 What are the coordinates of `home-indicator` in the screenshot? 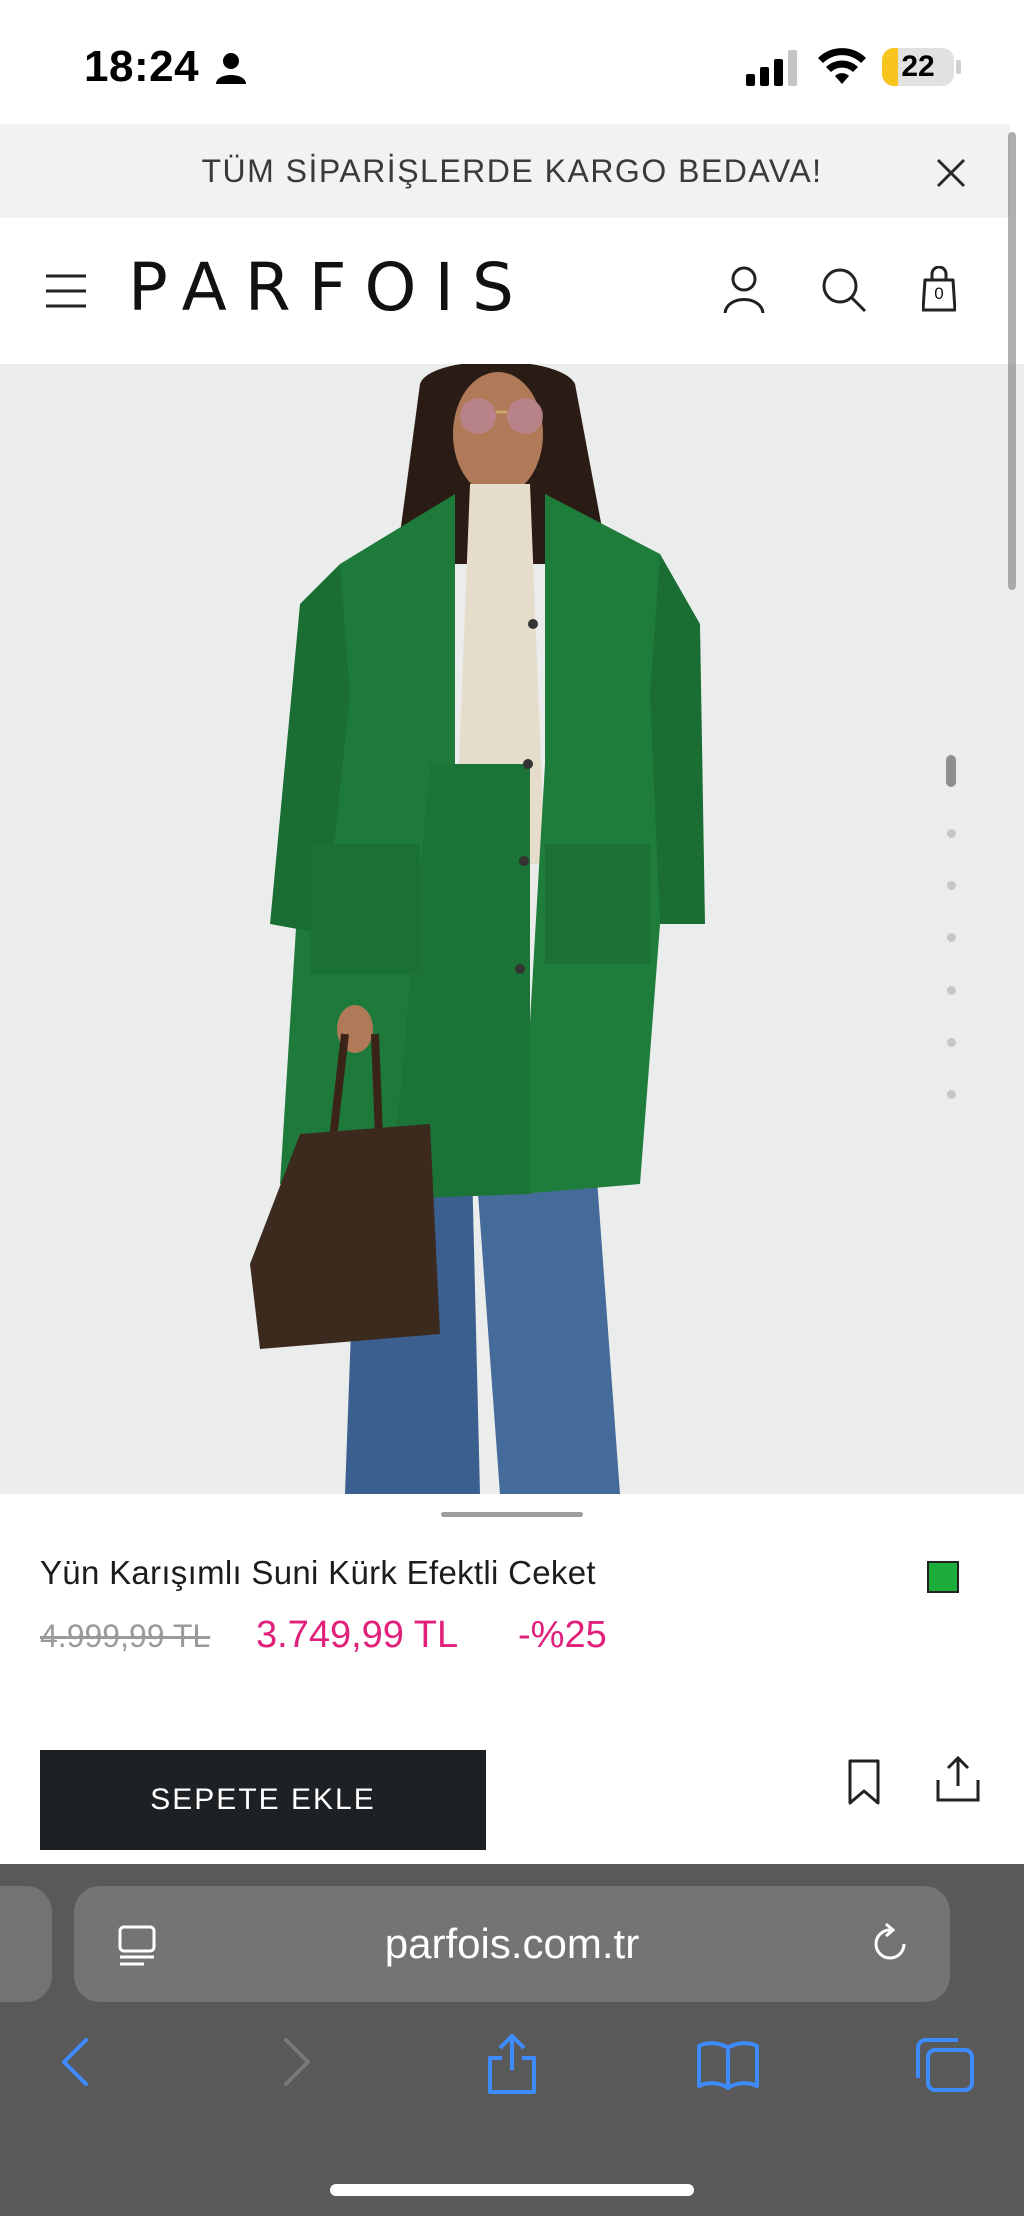 It's located at (512, 2190).